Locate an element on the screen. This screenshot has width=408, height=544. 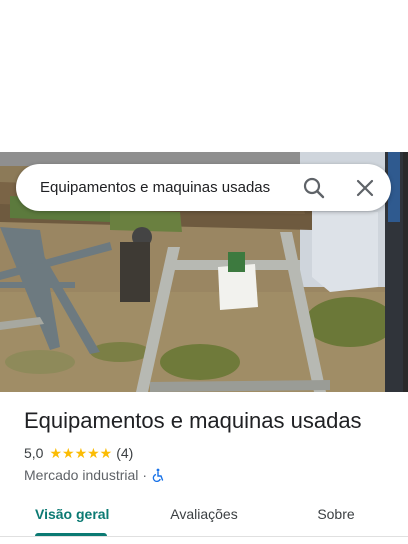
place-tabs: Visão geral Avaliações Sobre is located at coordinates (204, 516).